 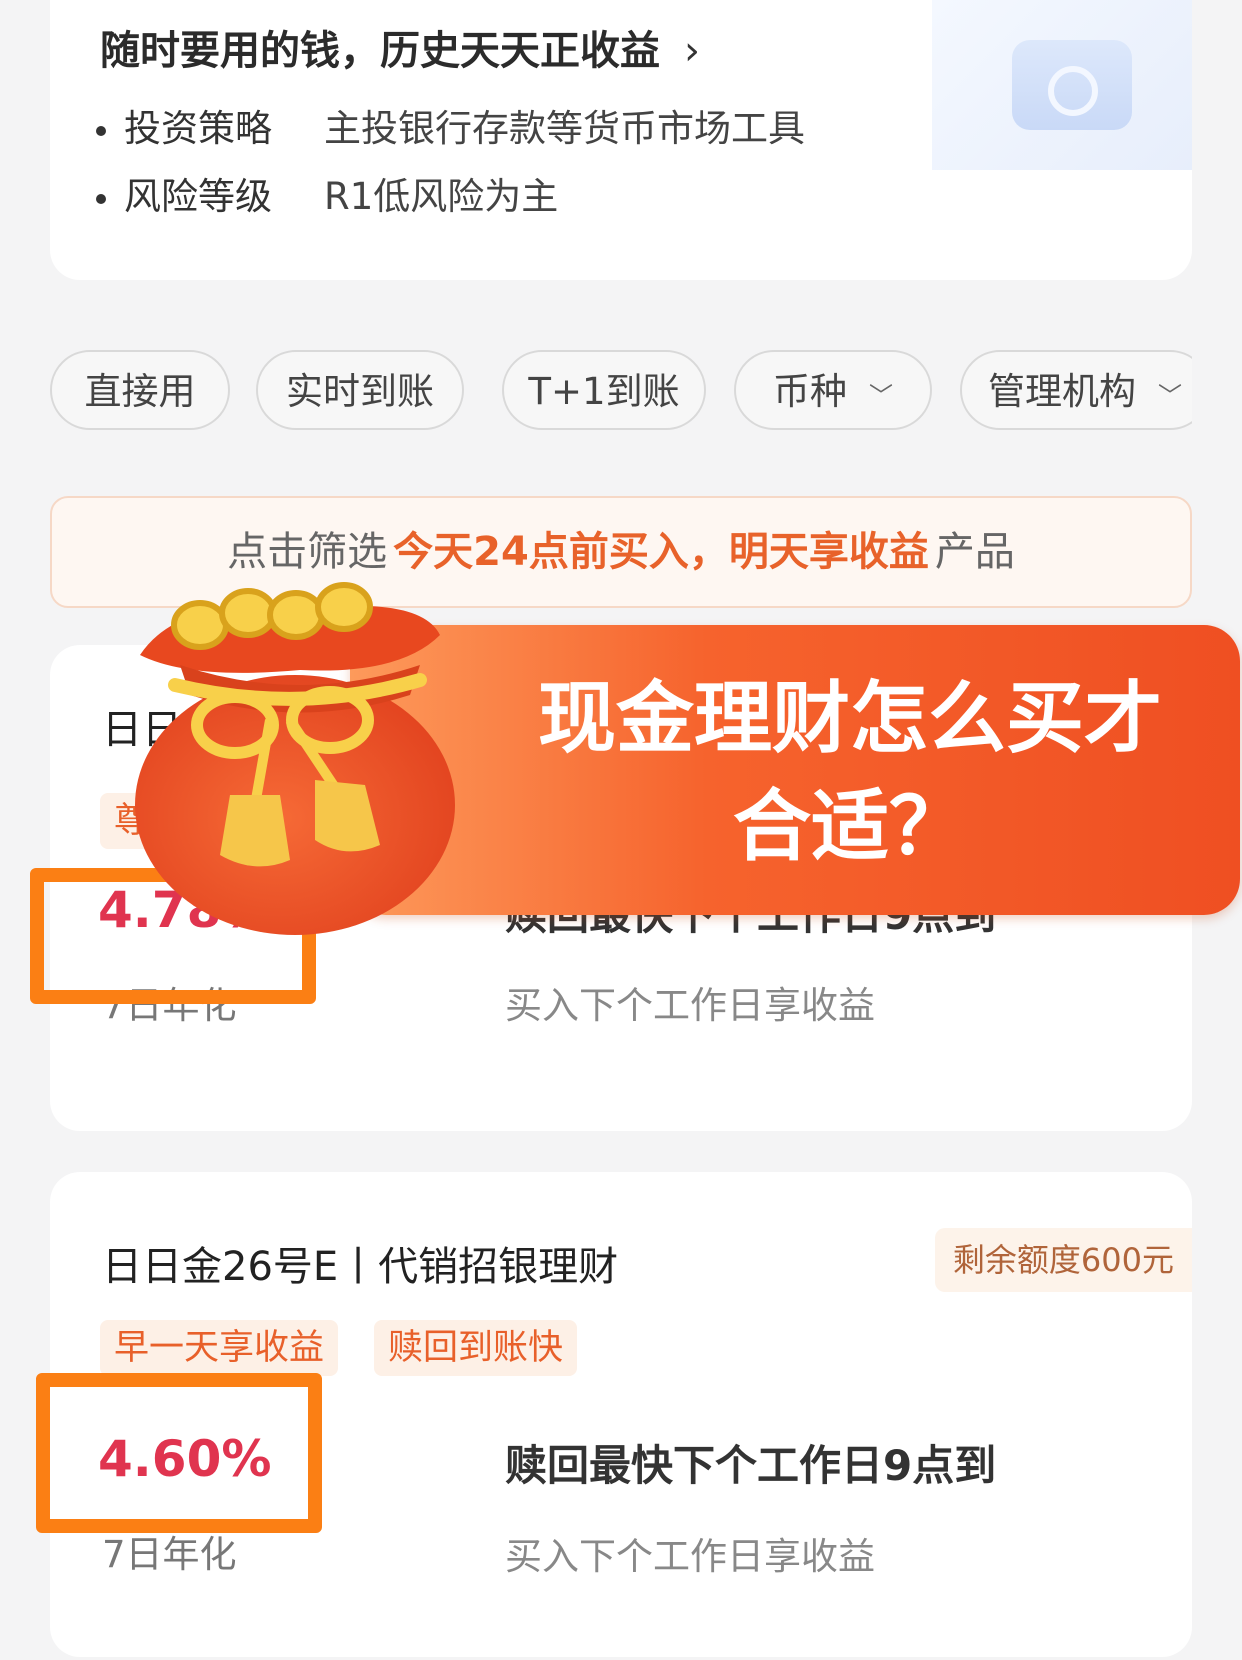 I want to click on chip-currency: 币种 ﹀, so click(x=833, y=390).